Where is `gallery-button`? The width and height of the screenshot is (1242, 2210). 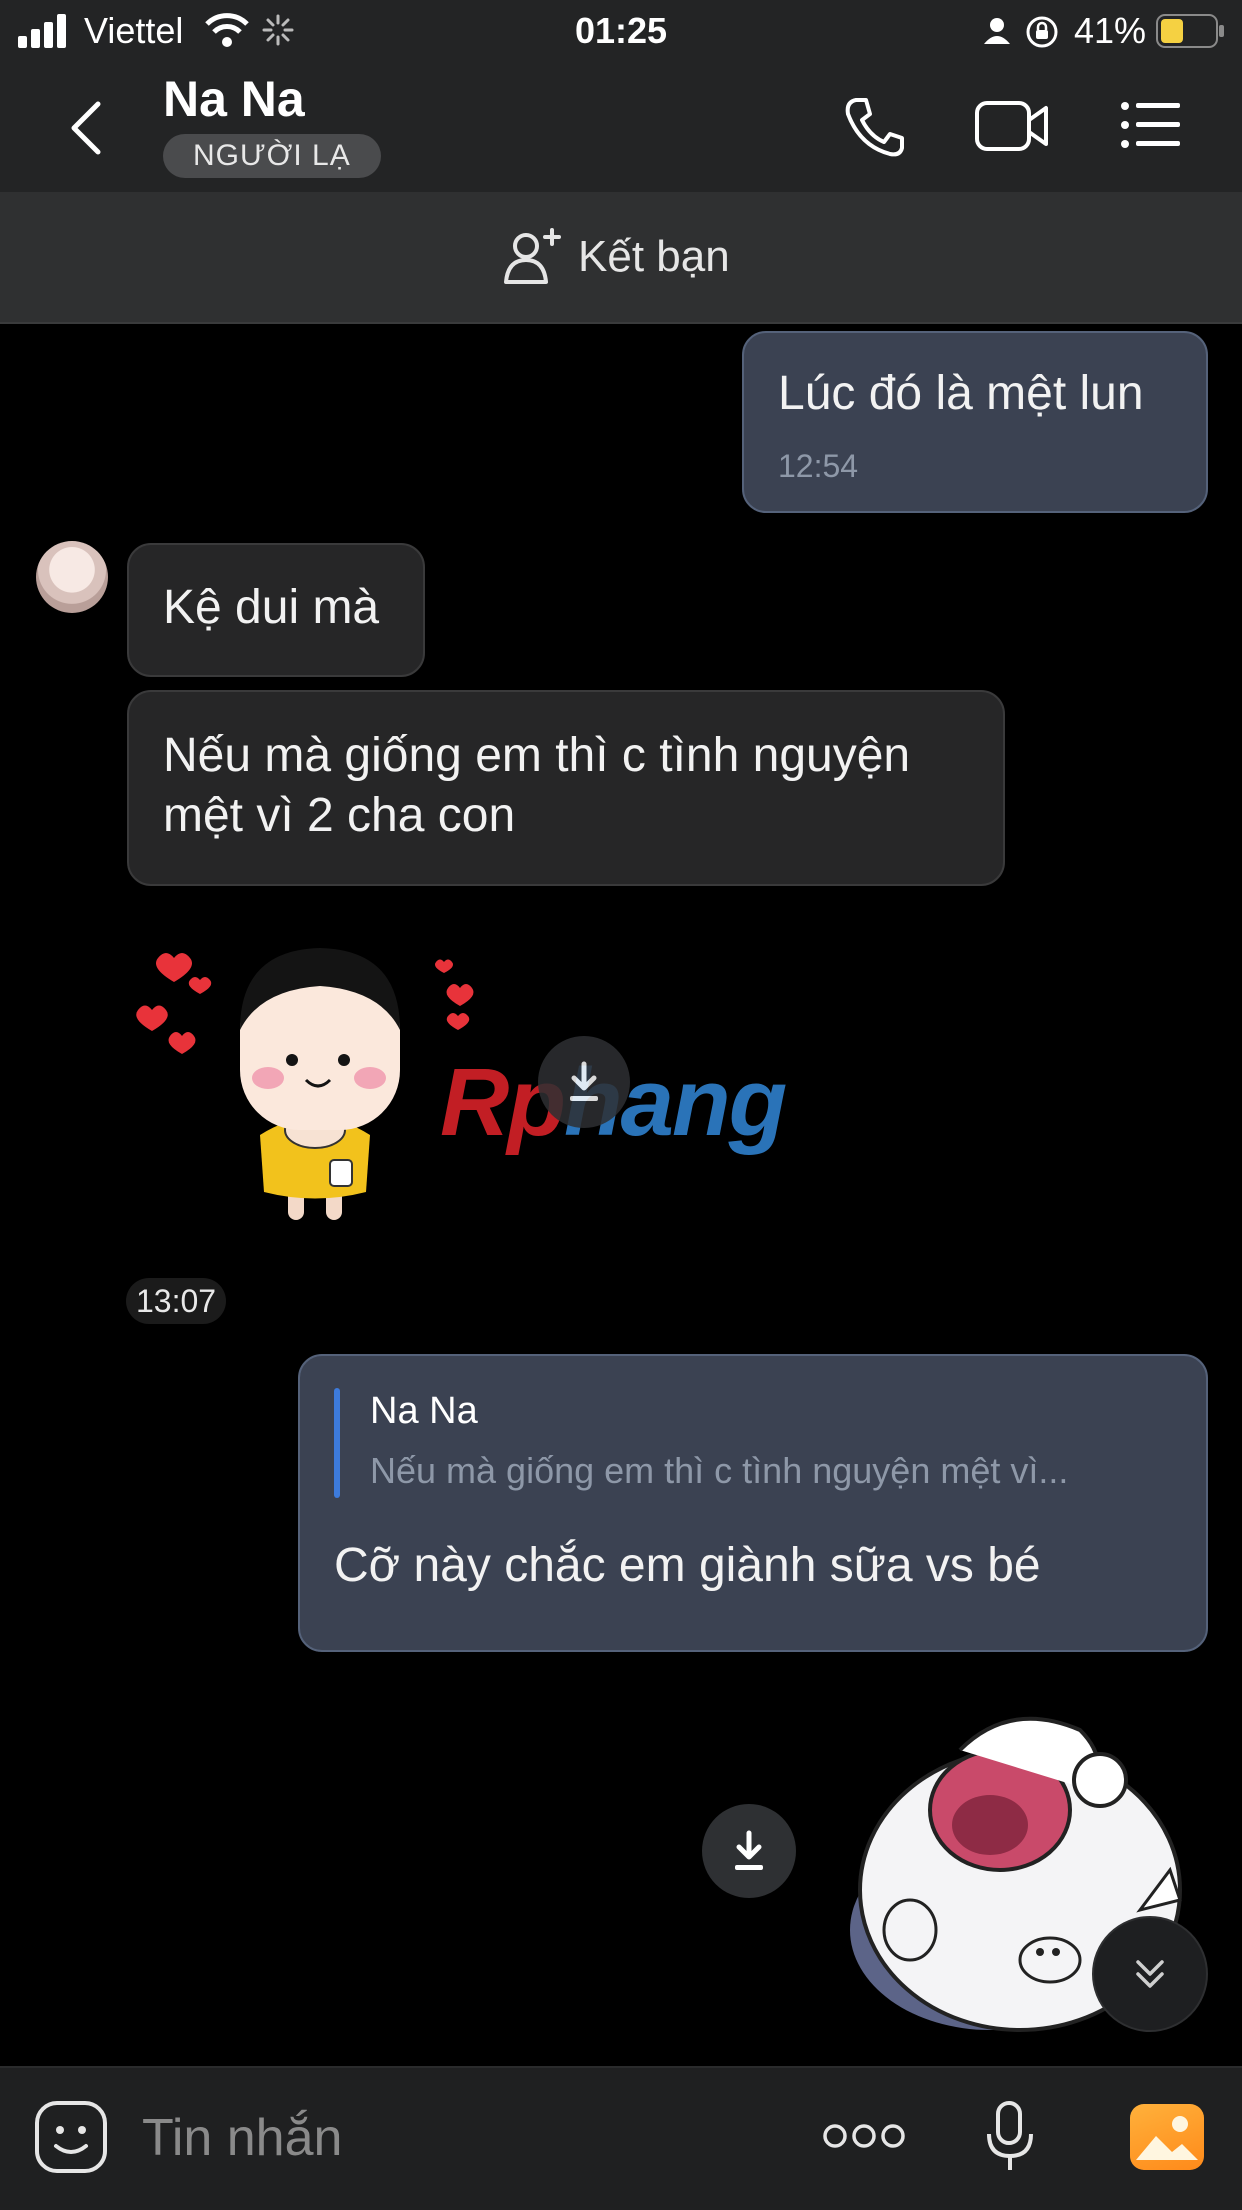
gallery-button is located at coordinates (1167, 2137).